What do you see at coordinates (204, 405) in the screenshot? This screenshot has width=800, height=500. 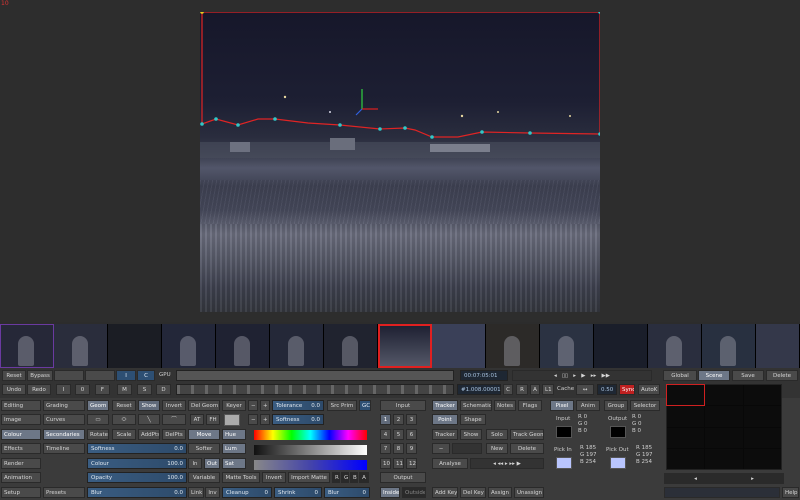 I see `del-geom-button: Del Geom` at bounding box center [204, 405].